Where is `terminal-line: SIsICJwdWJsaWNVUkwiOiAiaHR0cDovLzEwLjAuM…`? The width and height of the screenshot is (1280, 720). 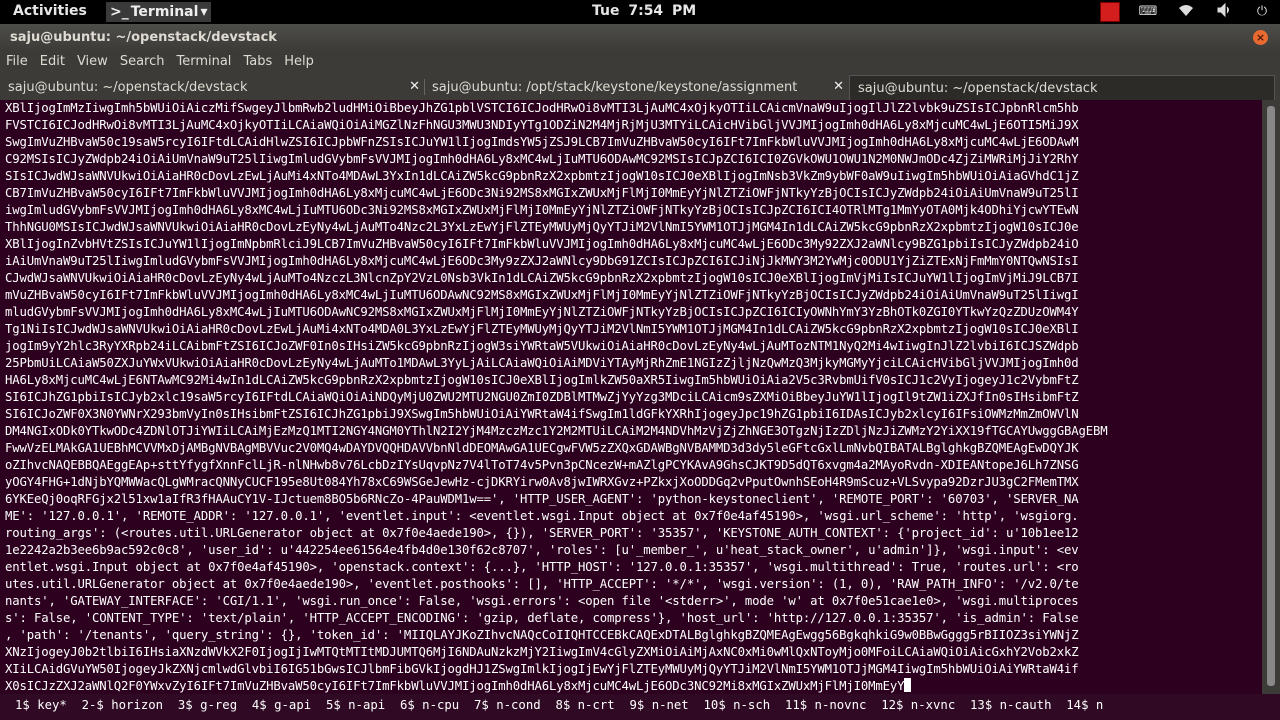 terminal-line: SIsICJwdWJsaWNVUkwiOiAiaHR0cDovLzEwLjAuM… is located at coordinates (542, 176).